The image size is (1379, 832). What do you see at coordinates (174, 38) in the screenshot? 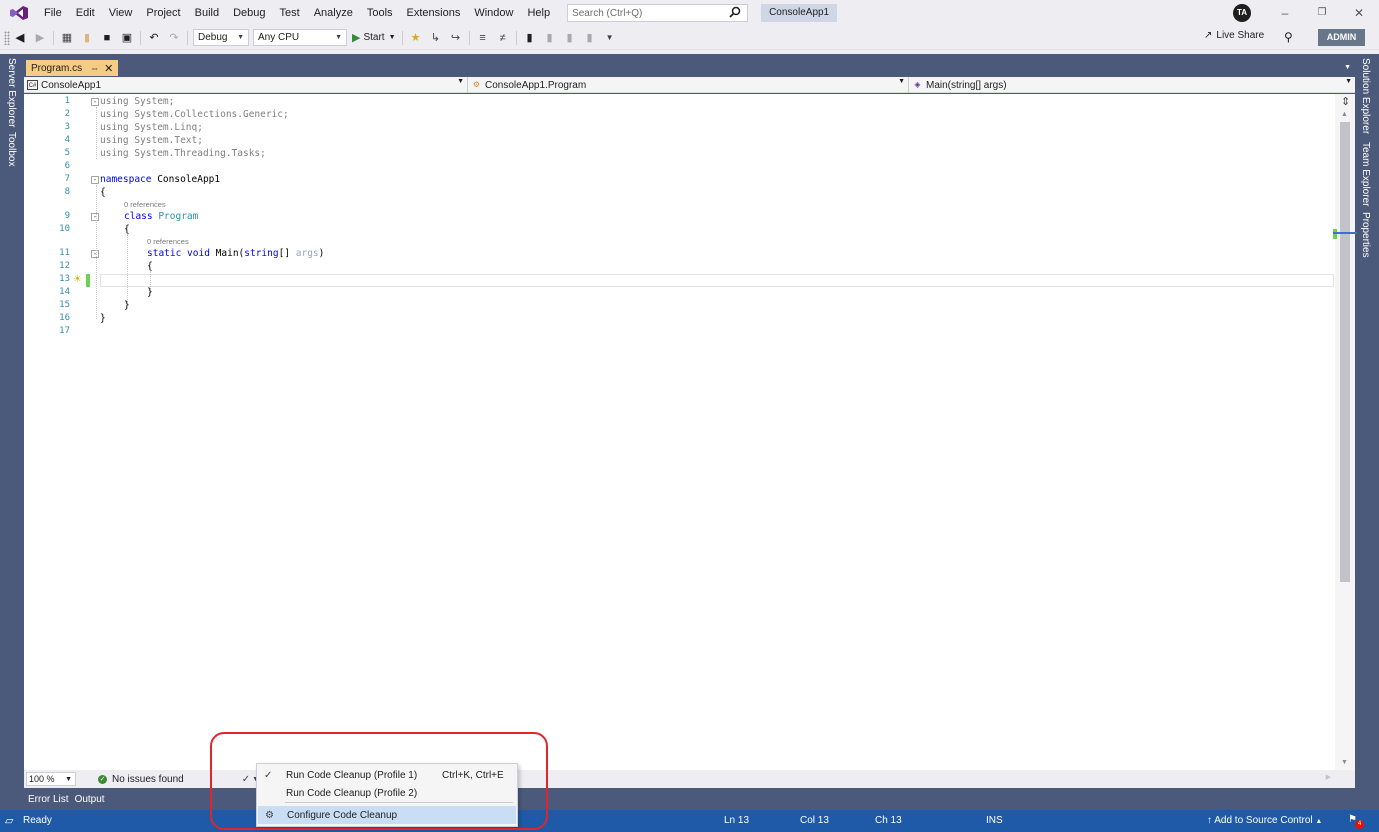
I see `redo-icon: ↷` at bounding box center [174, 38].